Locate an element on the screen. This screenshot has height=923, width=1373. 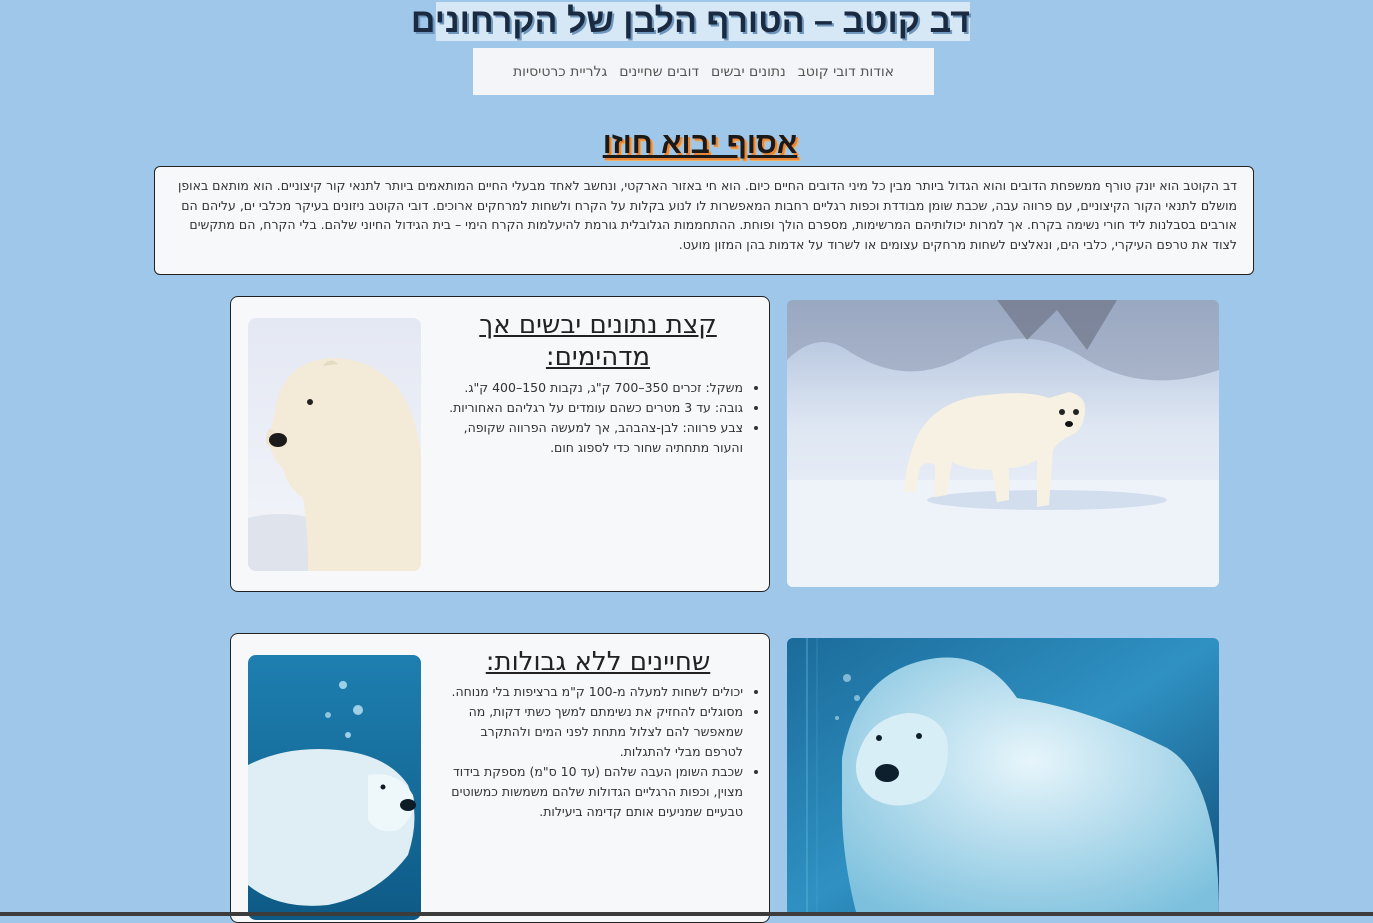
nav-item-facts: נתונים יבשים is located at coordinates (748, 72).